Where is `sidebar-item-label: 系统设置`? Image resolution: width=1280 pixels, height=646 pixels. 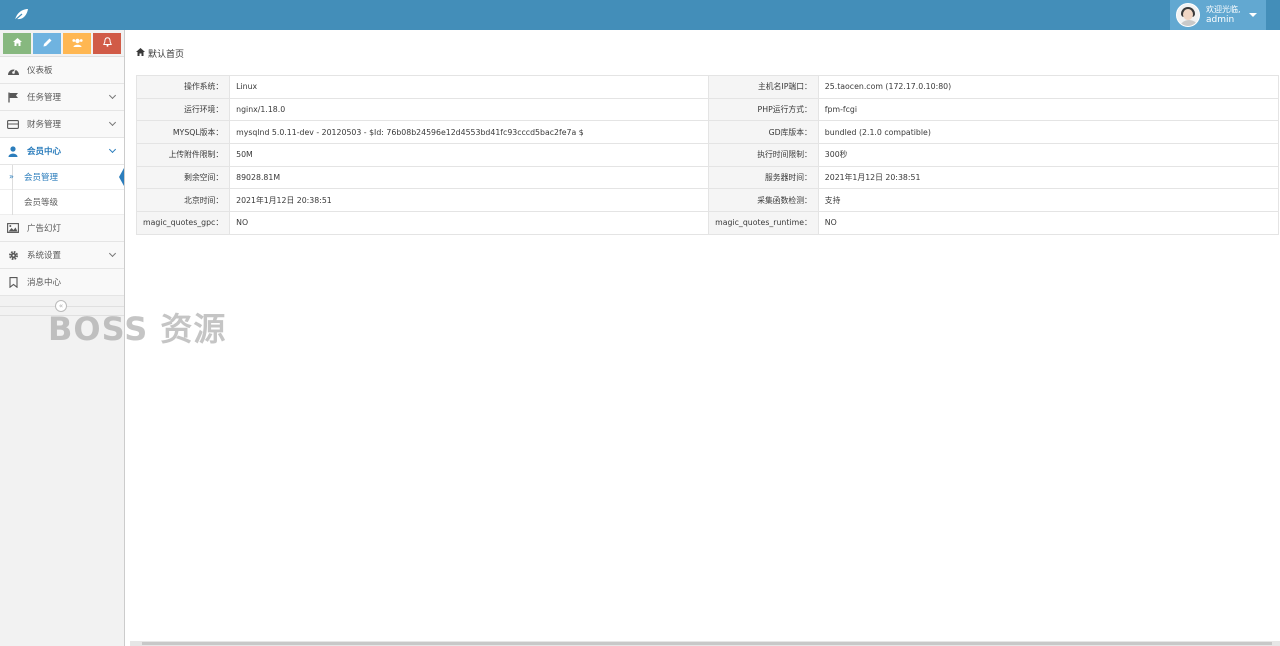 sidebar-item-label: 系统设置 is located at coordinates (44, 256).